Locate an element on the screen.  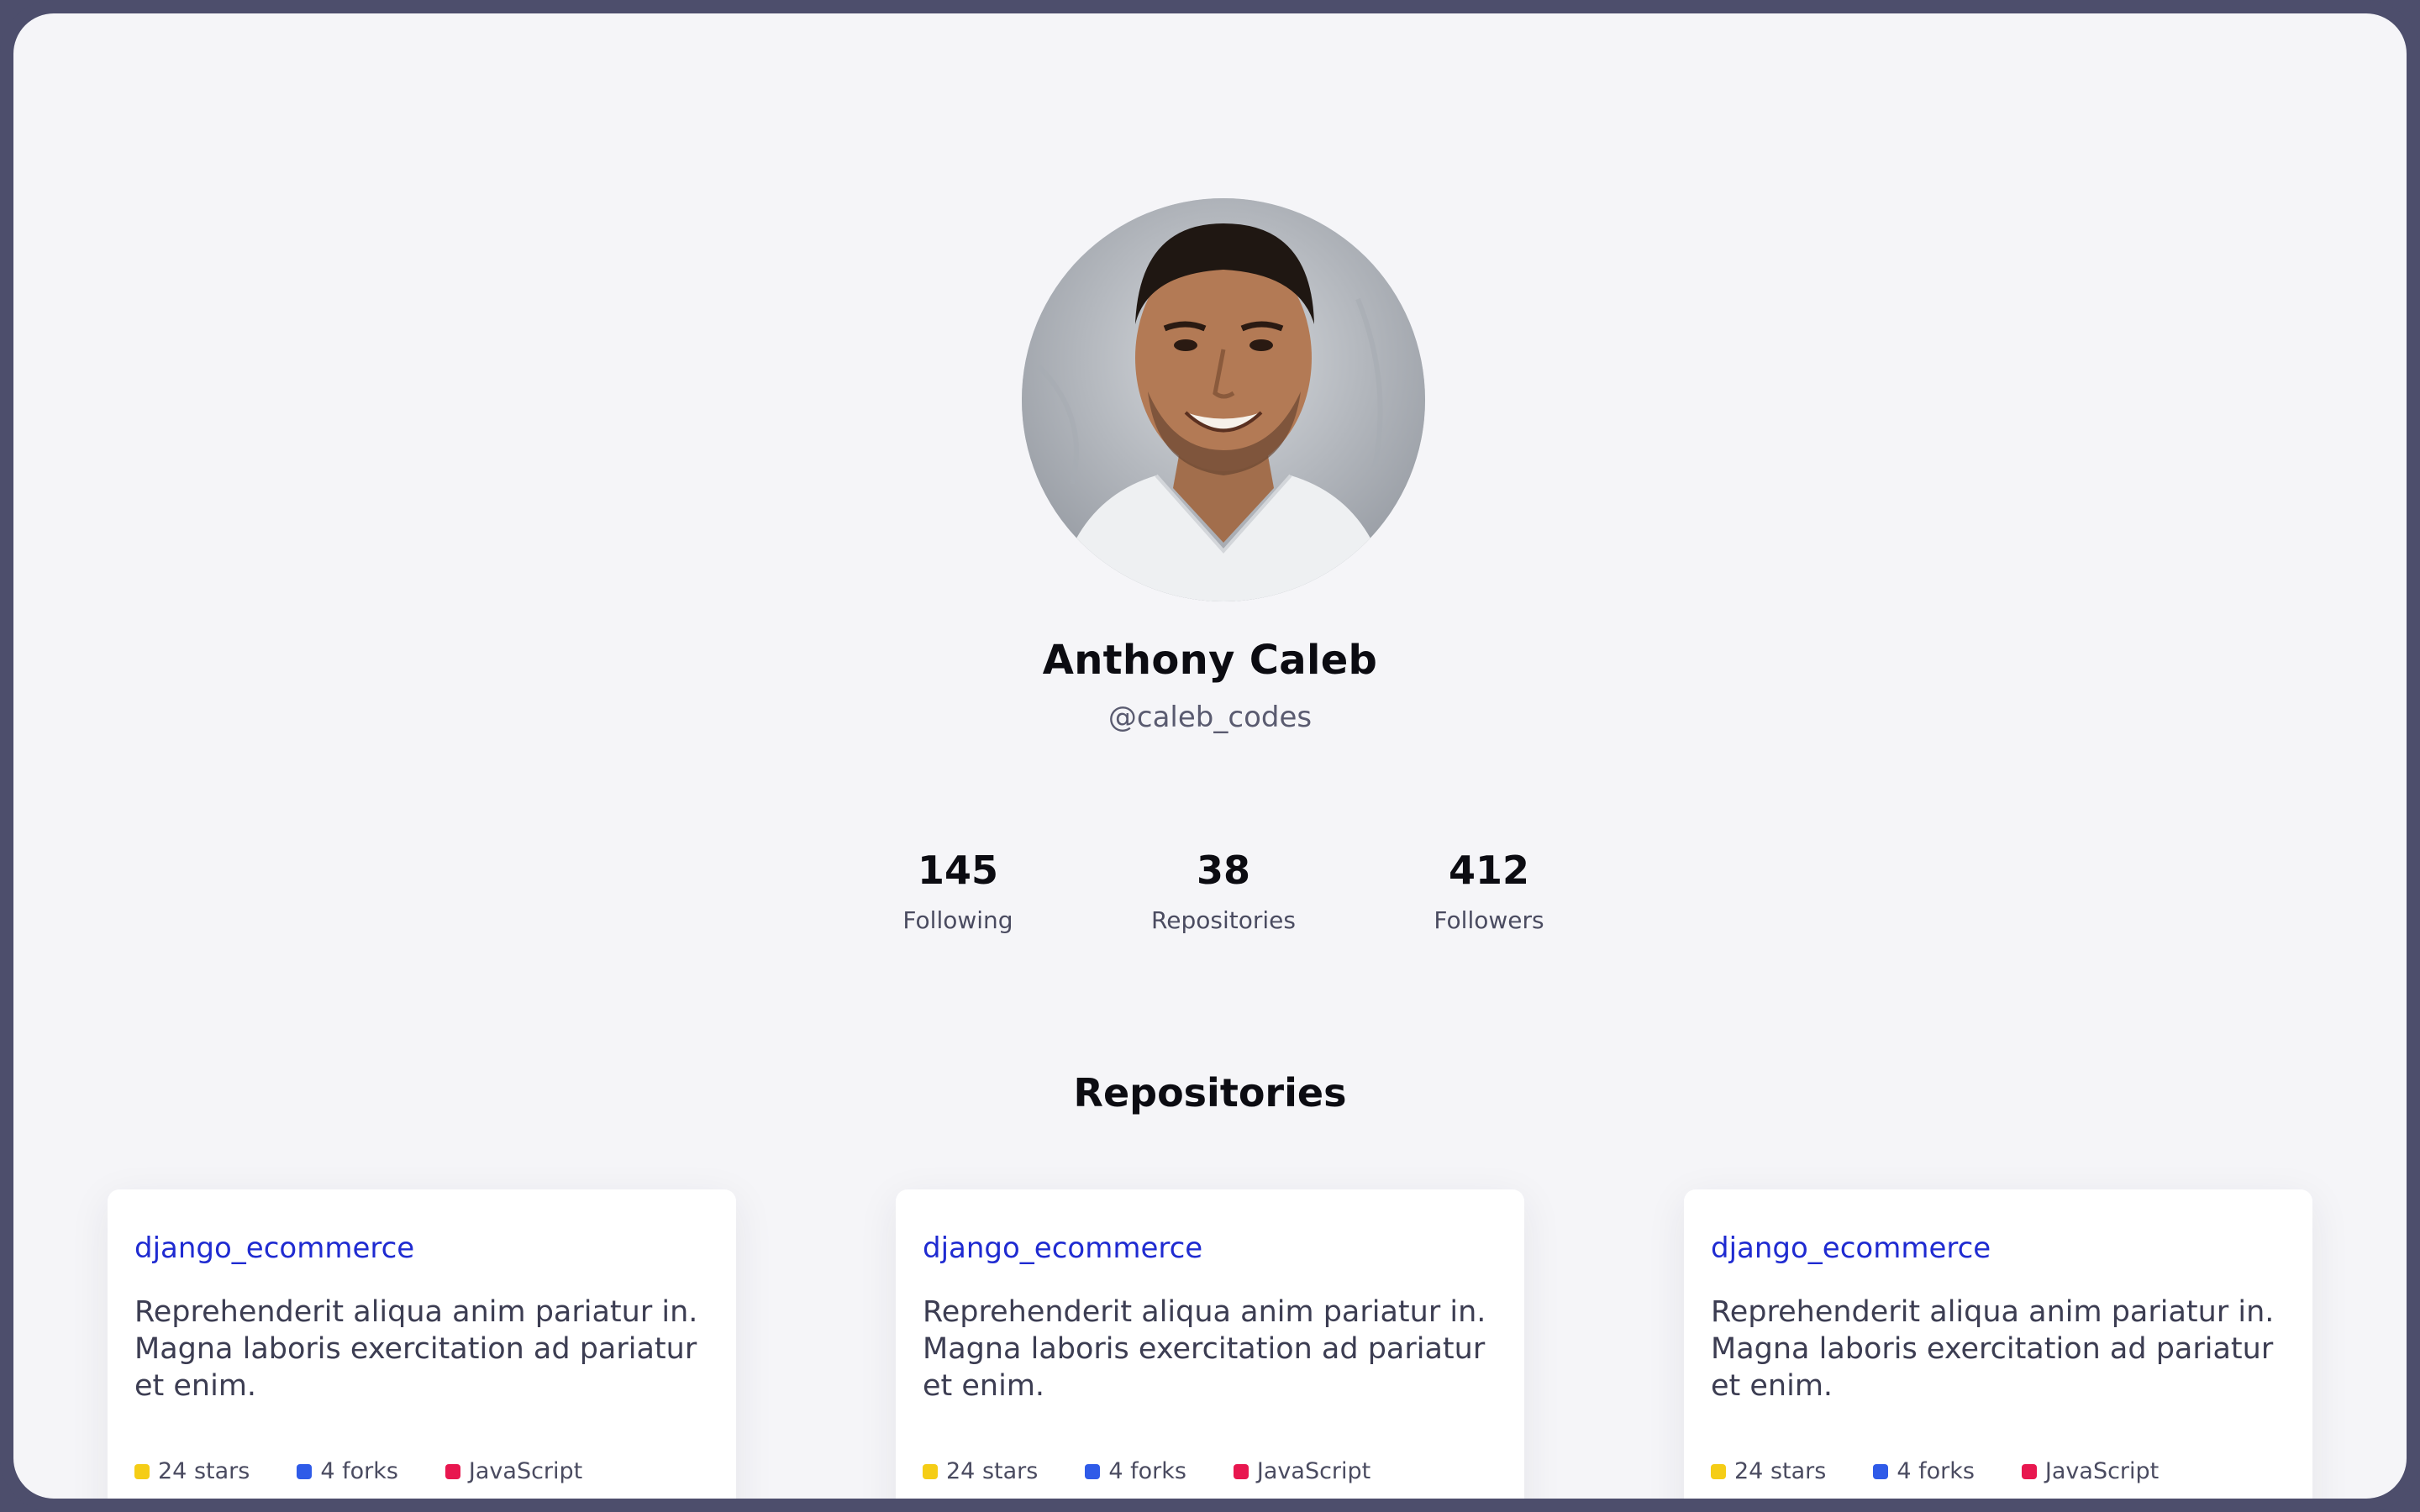
profile-name: Anthony Caleb is located at coordinates (1210, 660).